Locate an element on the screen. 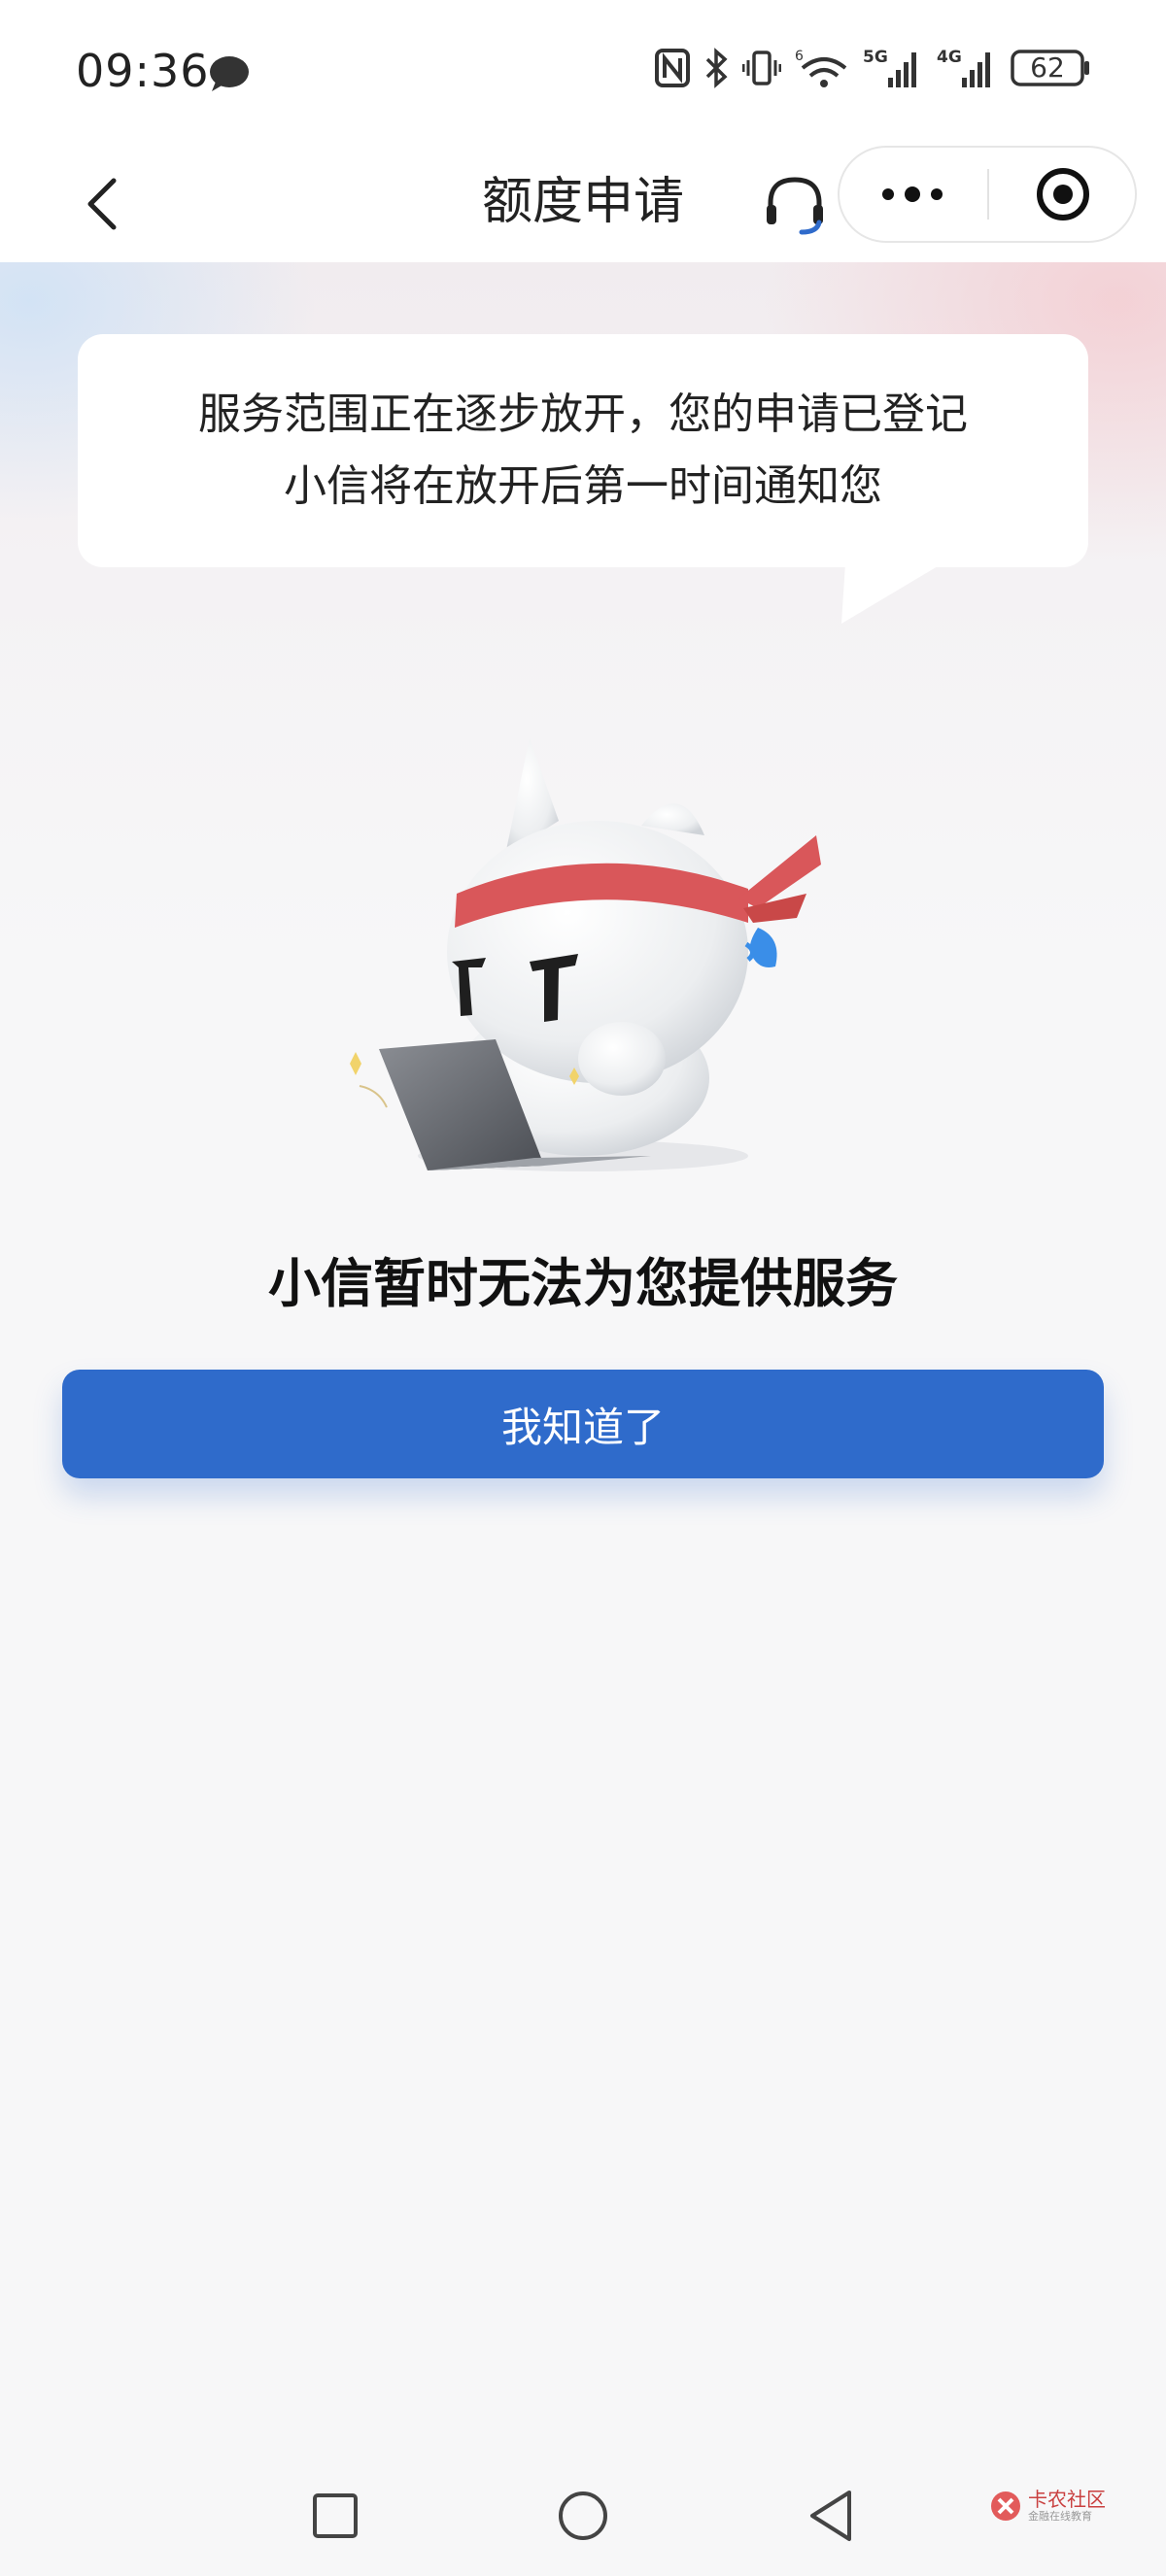 The width and height of the screenshot is (1166, 2576). speech-bubble-tail is located at coordinates (892, 593).